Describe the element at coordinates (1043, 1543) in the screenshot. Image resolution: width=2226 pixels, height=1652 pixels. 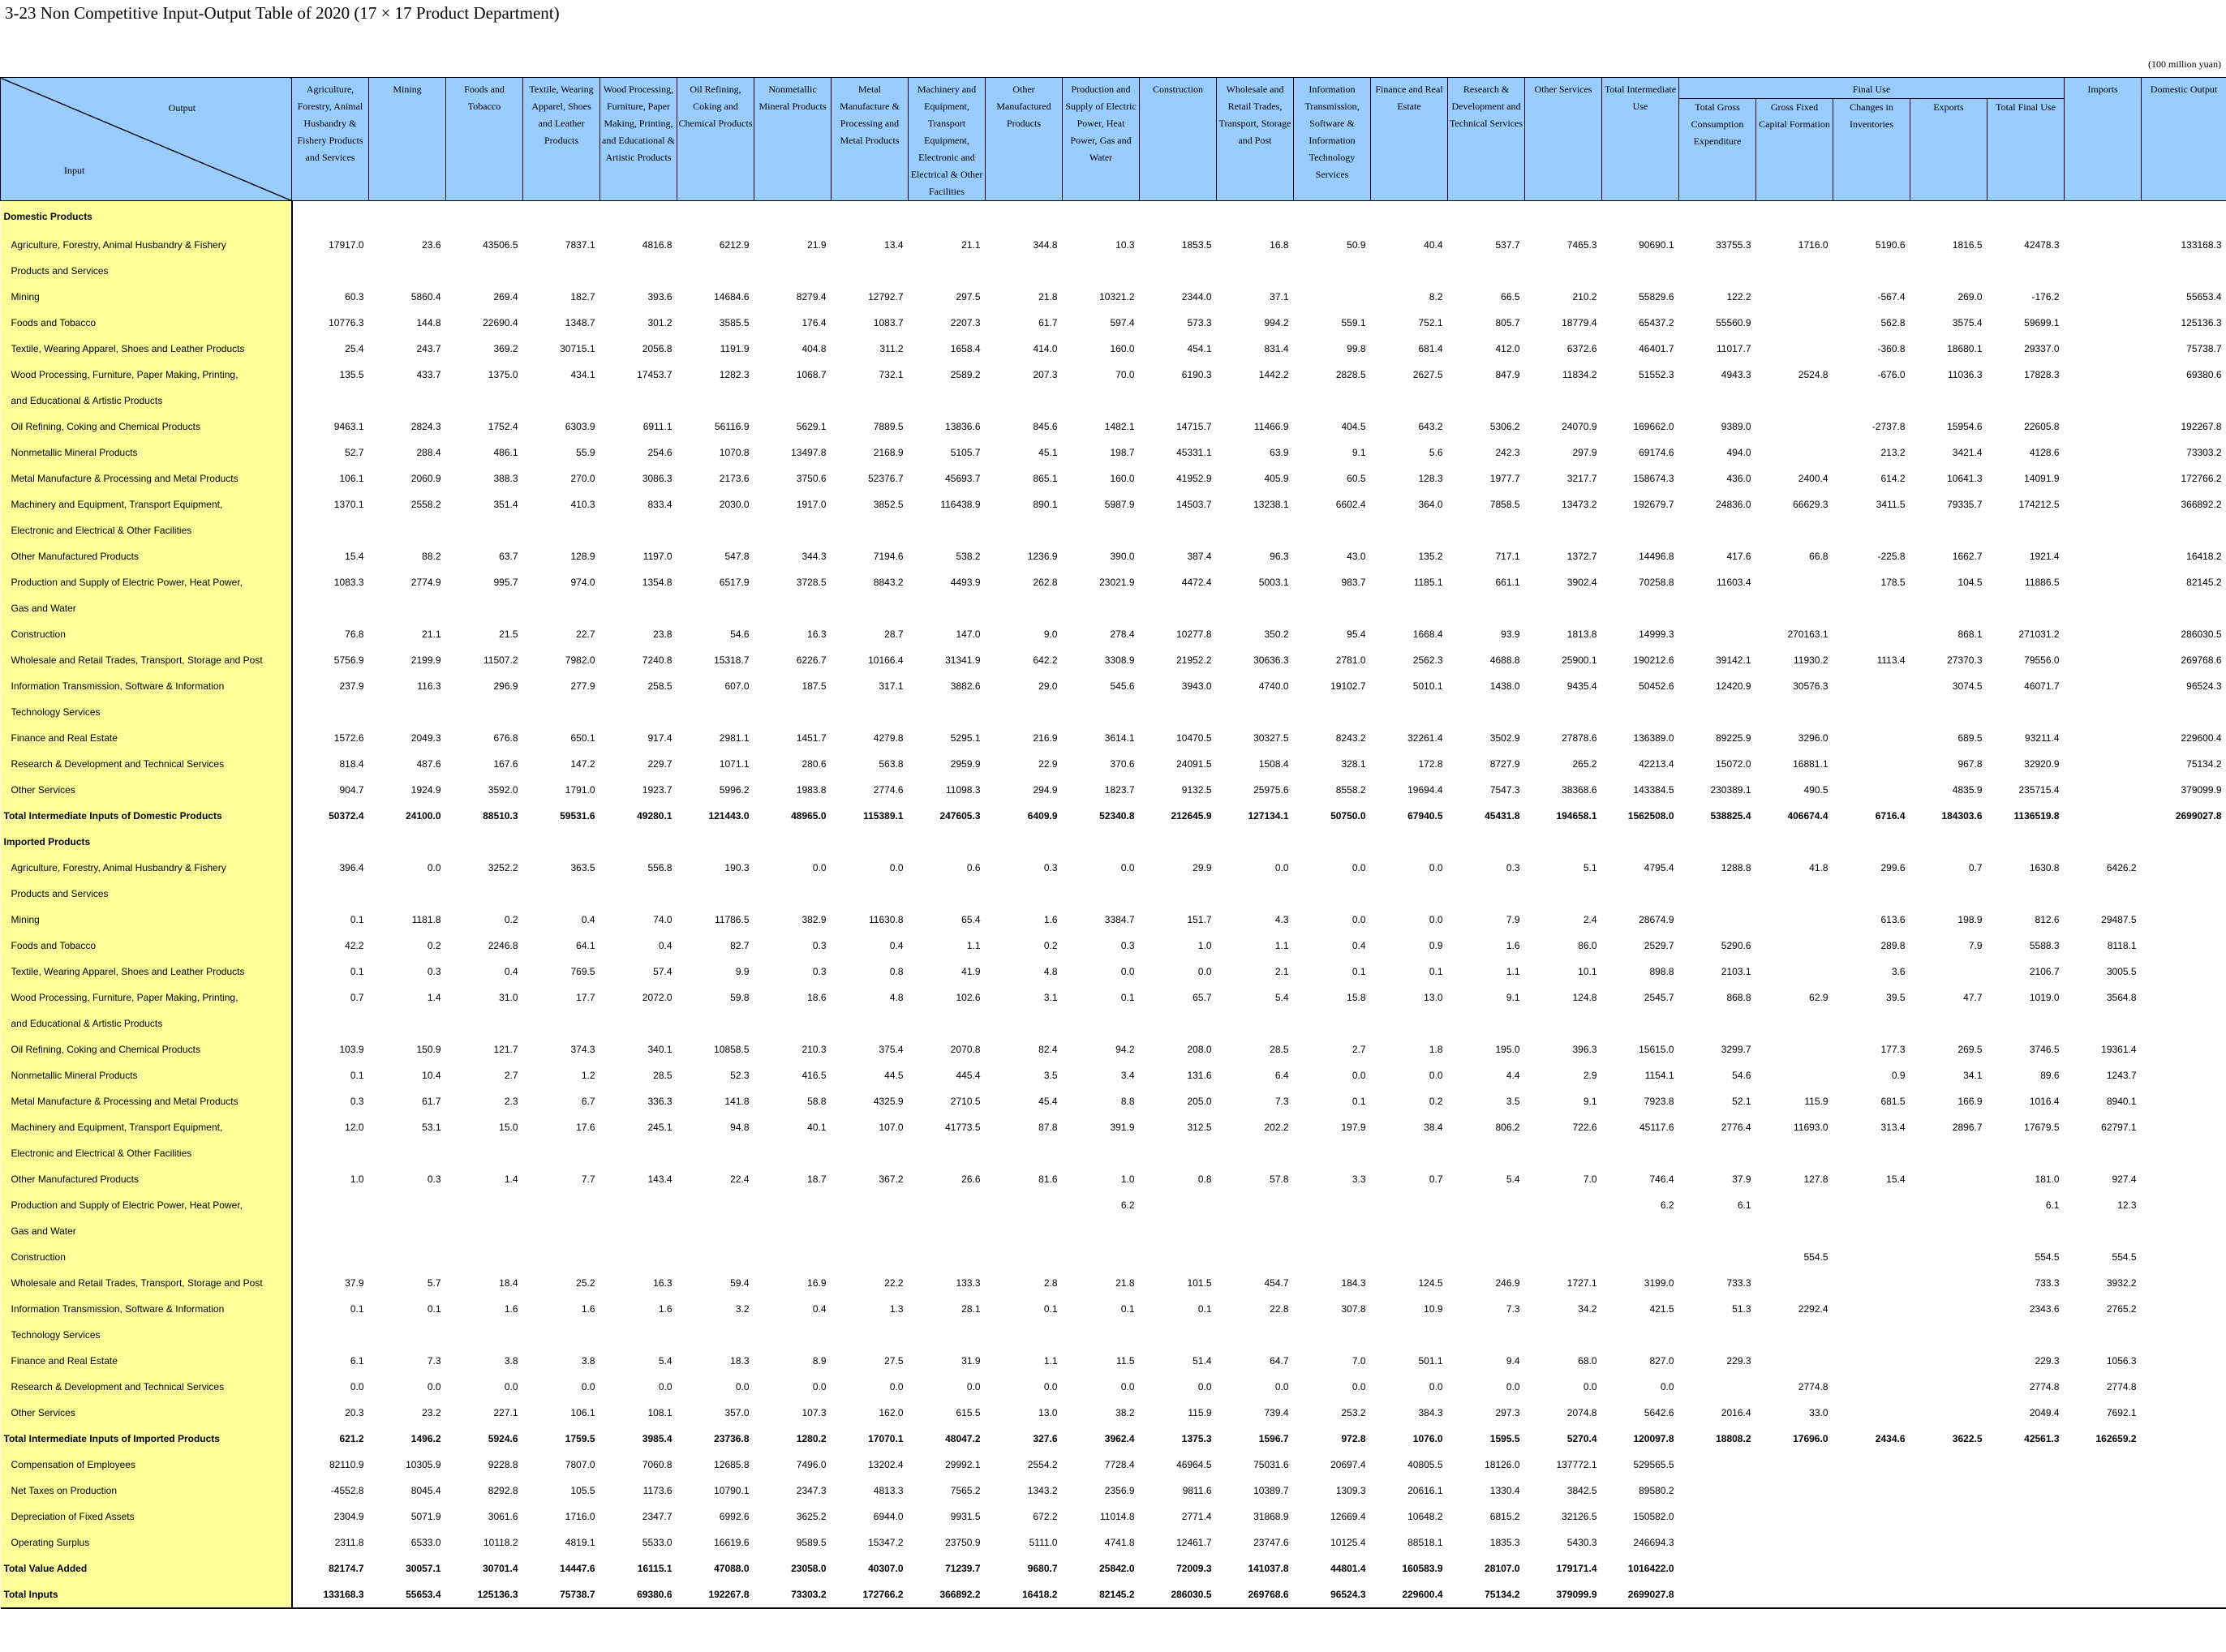
I see `data-cell: 5111.0` at that location.